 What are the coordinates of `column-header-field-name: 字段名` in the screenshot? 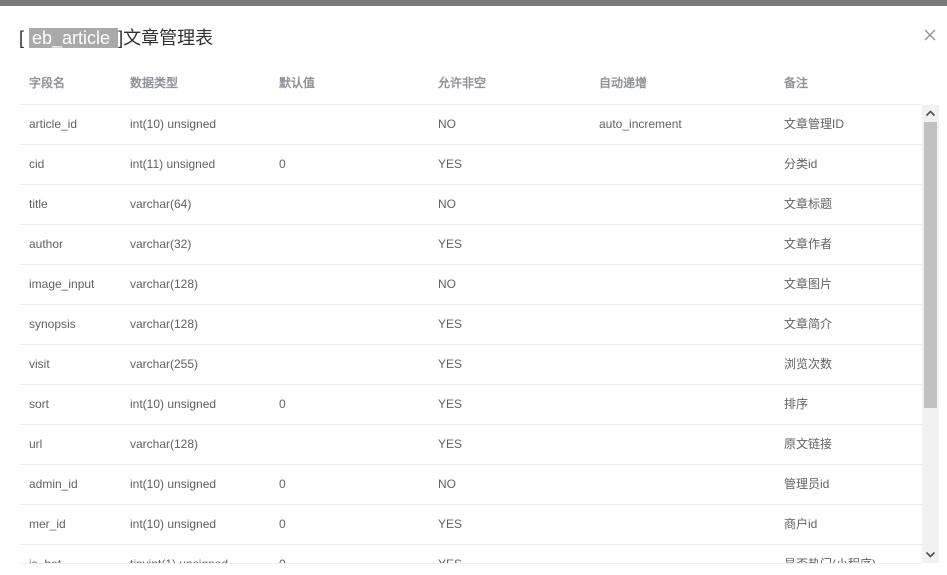 It's located at (47, 83).